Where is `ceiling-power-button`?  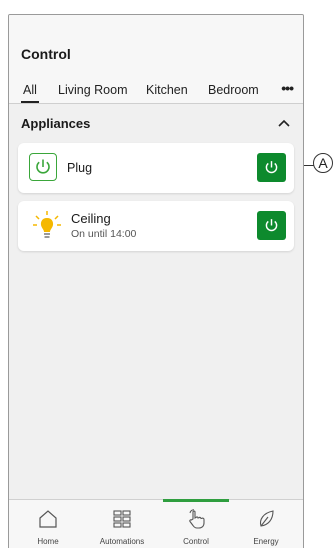 ceiling-power-button is located at coordinates (271, 225).